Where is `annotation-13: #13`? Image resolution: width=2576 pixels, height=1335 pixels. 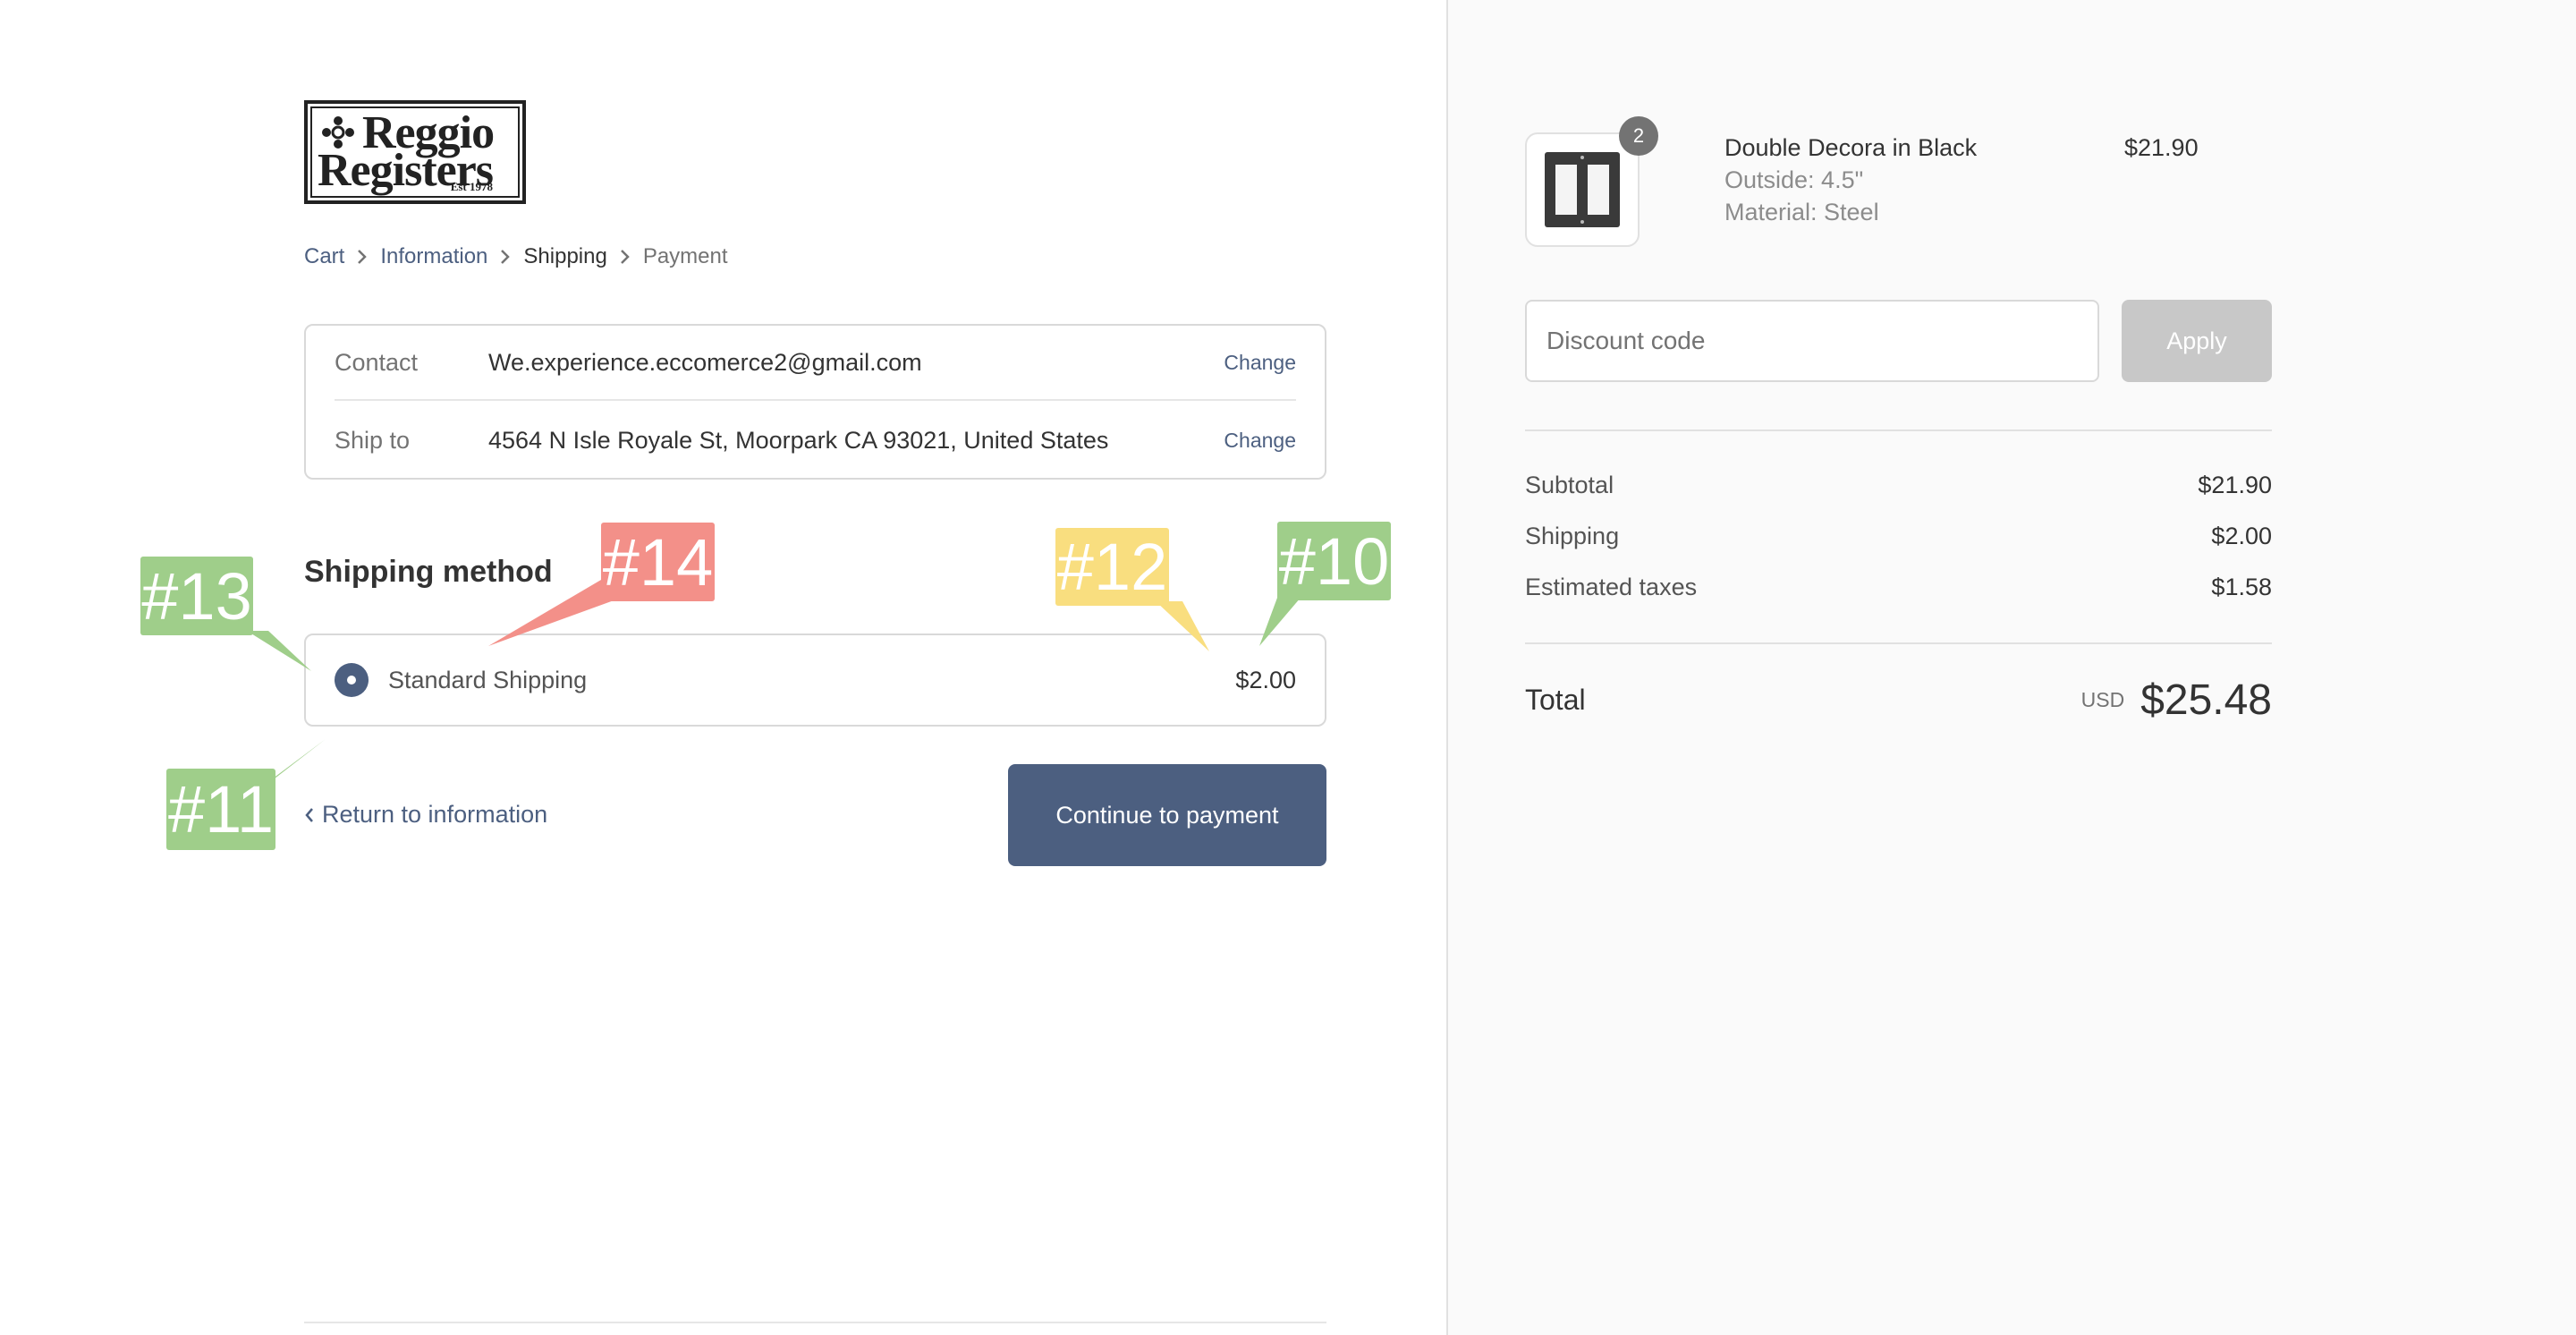
annotation-13: #13 is located at coordinates (196, 596).